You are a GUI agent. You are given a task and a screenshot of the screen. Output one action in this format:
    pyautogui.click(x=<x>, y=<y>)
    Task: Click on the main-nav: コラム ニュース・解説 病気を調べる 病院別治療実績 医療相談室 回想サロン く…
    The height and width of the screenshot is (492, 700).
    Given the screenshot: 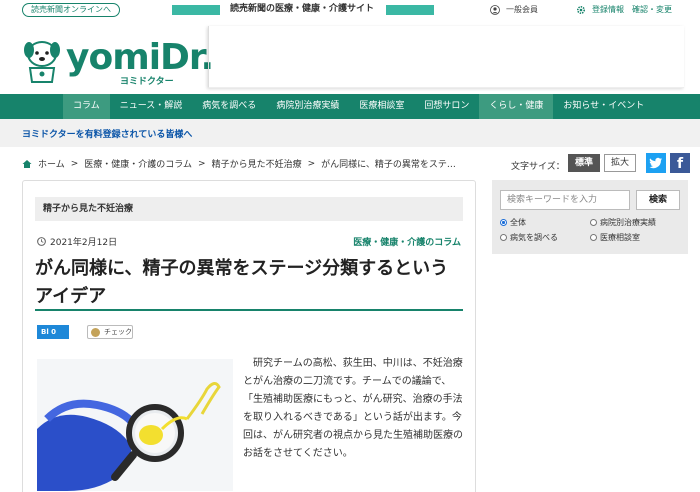 What is the action you would take?
    pyautogui.click(x=350, y=106)
    